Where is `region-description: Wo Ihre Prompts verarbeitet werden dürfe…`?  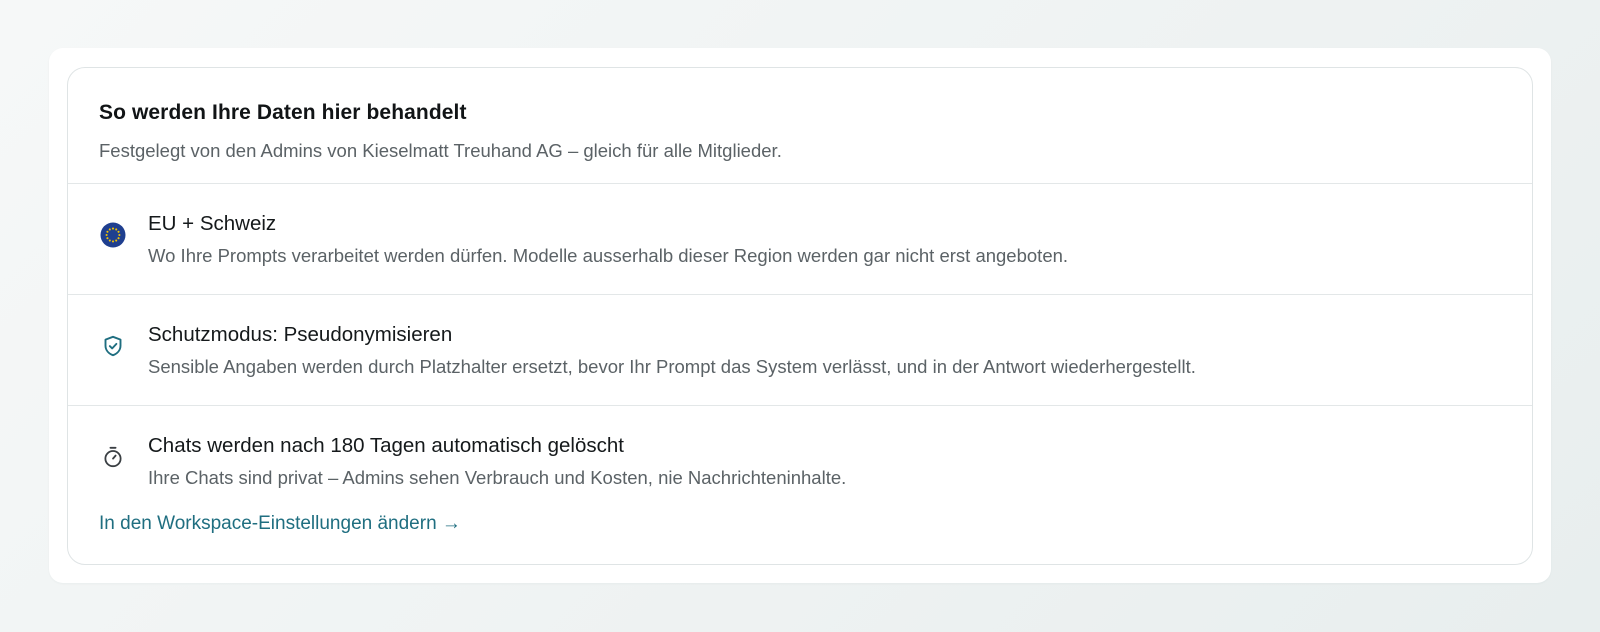
region-description: Wo Ihre Prompts verarbeitet werden dürfe… is located at coordinates (608, 255).